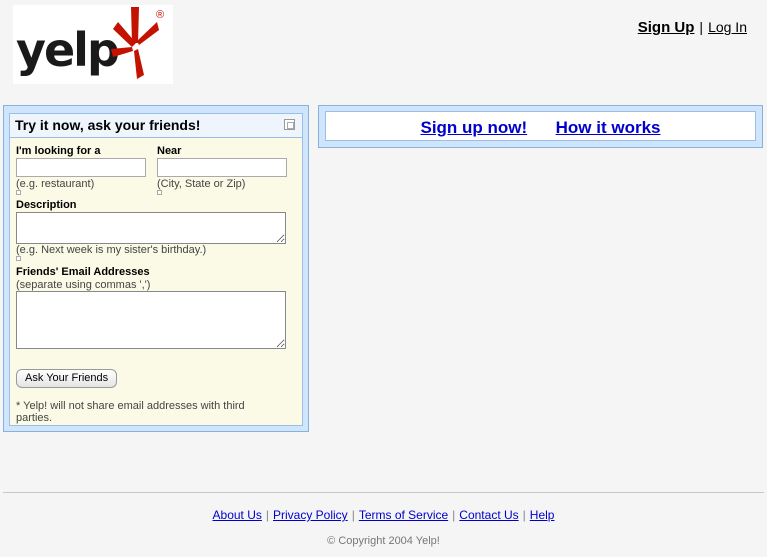 The height and width of the screenshot is (557, 767). Describe the element at coordinates (383, 492) in the screenshot. I see `footer-divider` at that location.